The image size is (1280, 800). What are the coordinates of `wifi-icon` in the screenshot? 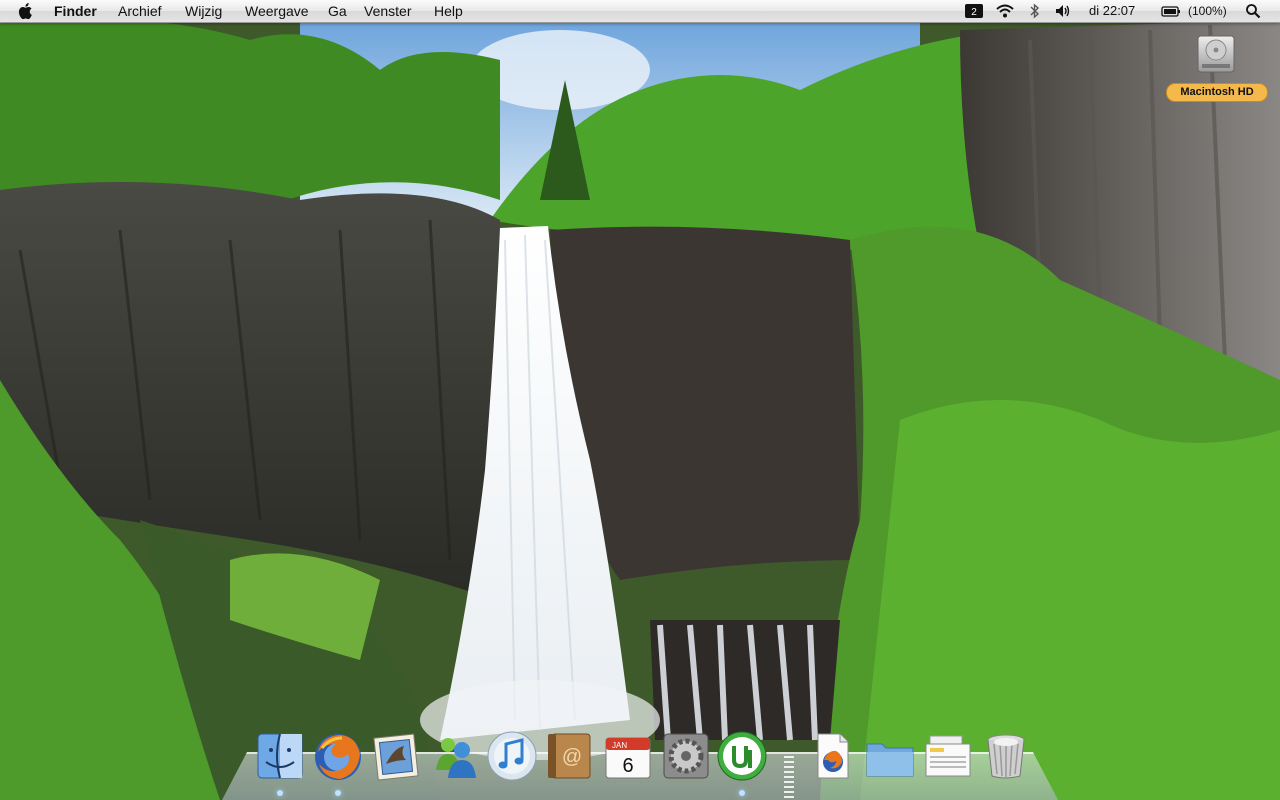 It's located at (1005, 11).